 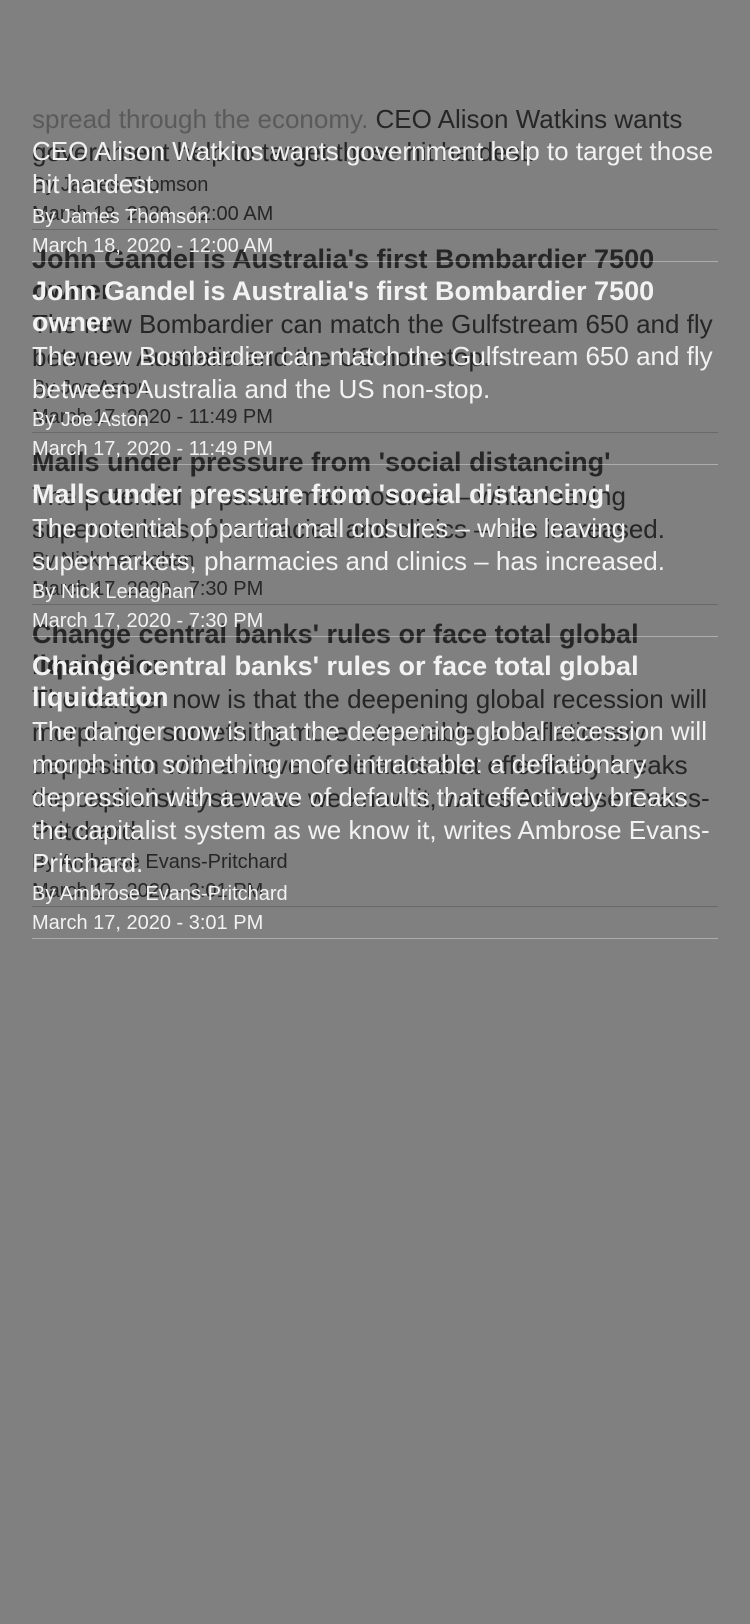 I want to click on article-byline: By Nick Lenaghan, so click(x=113, y=592).